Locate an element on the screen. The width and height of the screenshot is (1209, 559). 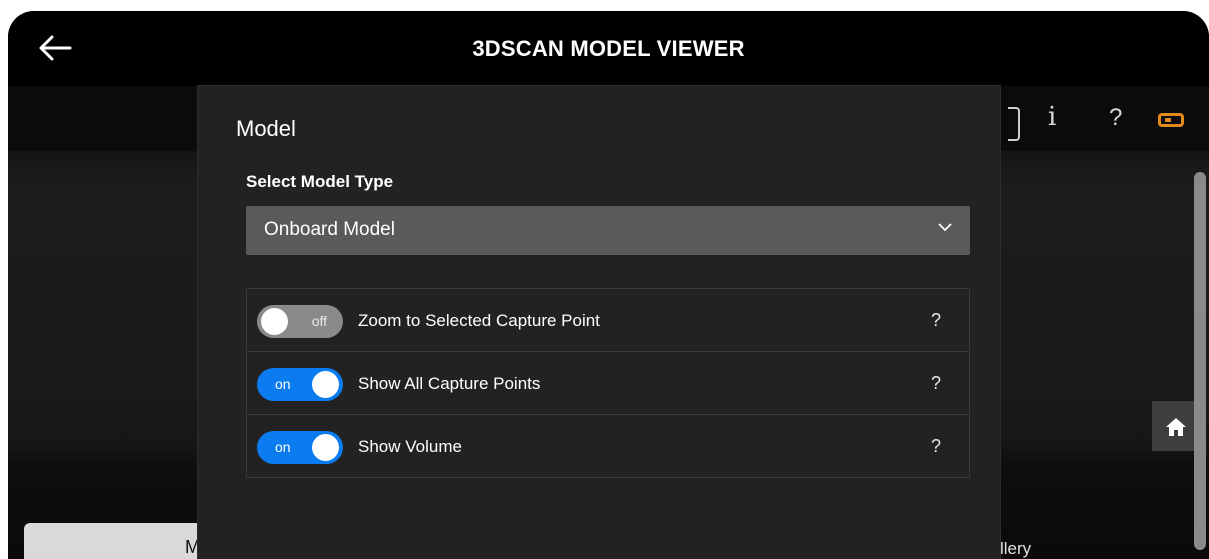
model-type-select: Onboard Model is located at coordinates (608, 230).